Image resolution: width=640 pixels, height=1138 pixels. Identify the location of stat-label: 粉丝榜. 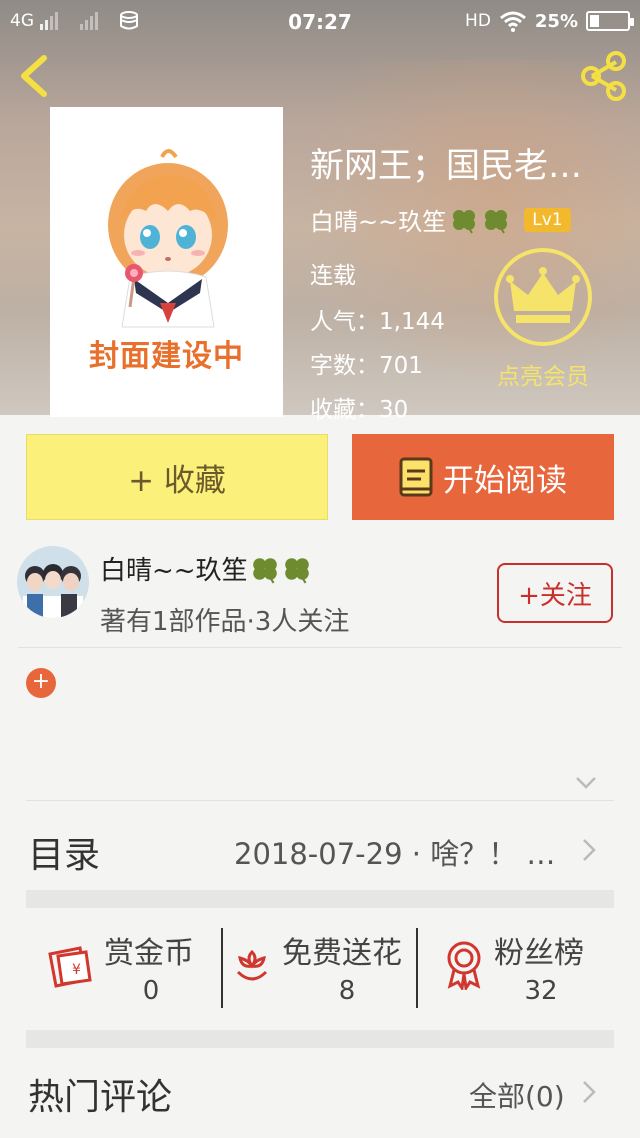
(539, 953).